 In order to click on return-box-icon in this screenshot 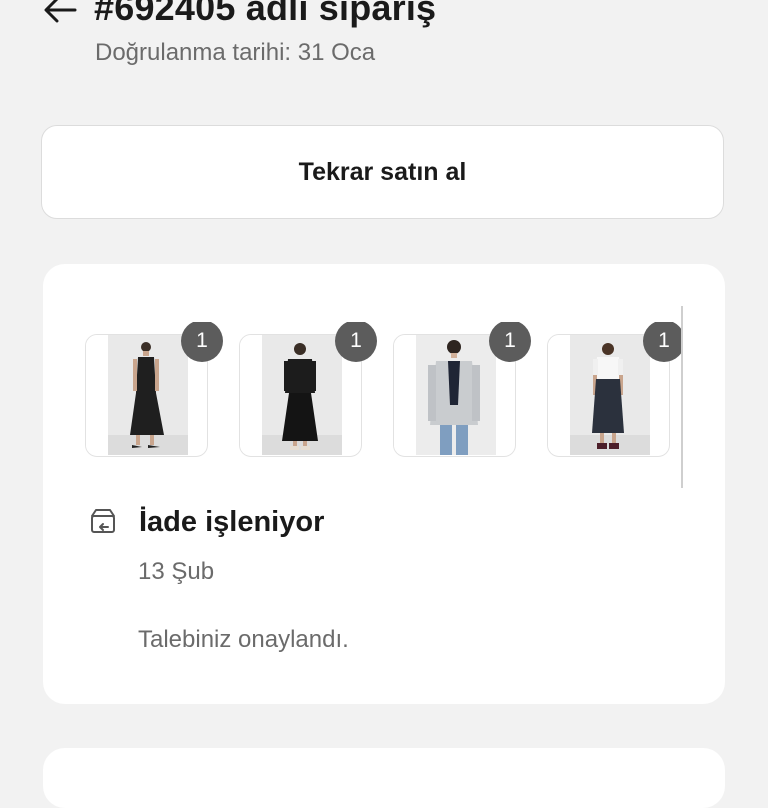, I will do `click(103, 521)`.